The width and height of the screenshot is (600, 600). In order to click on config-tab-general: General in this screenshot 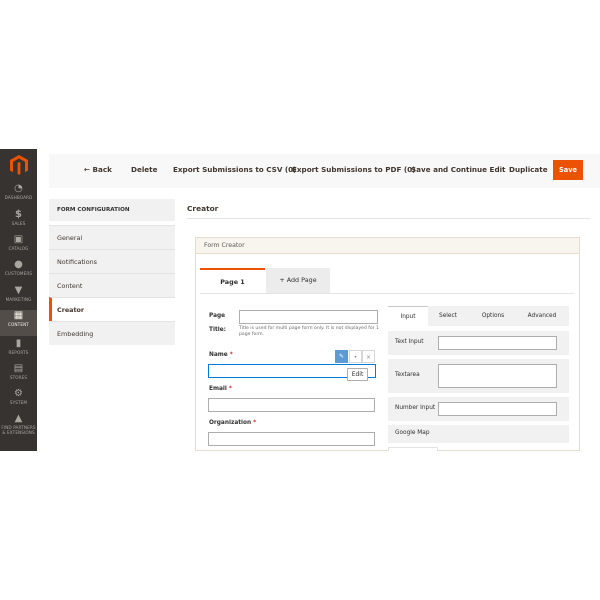, I will do `click(112, 237)`.